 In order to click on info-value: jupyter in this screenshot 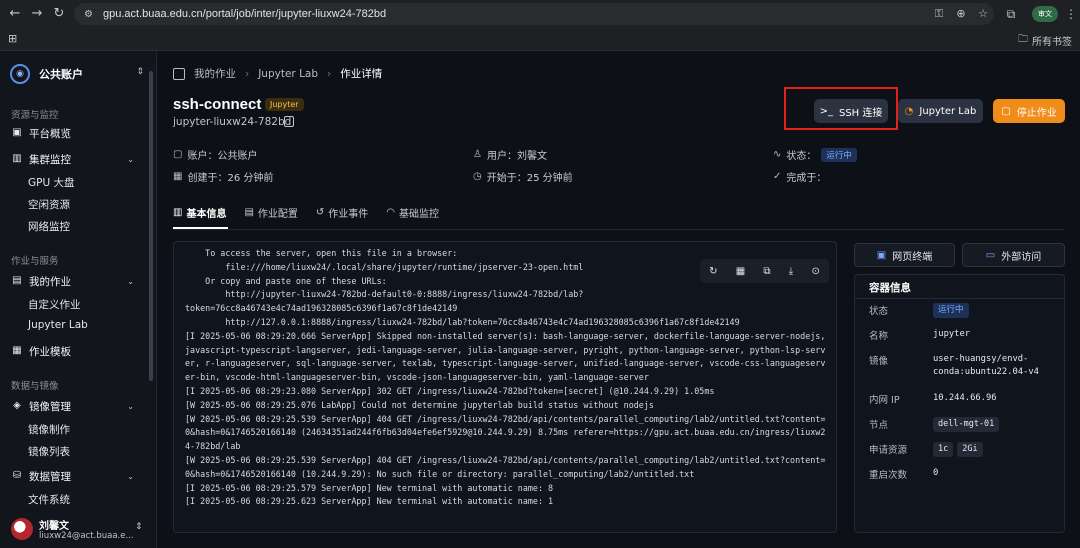, I will do `click(952, 334)`.